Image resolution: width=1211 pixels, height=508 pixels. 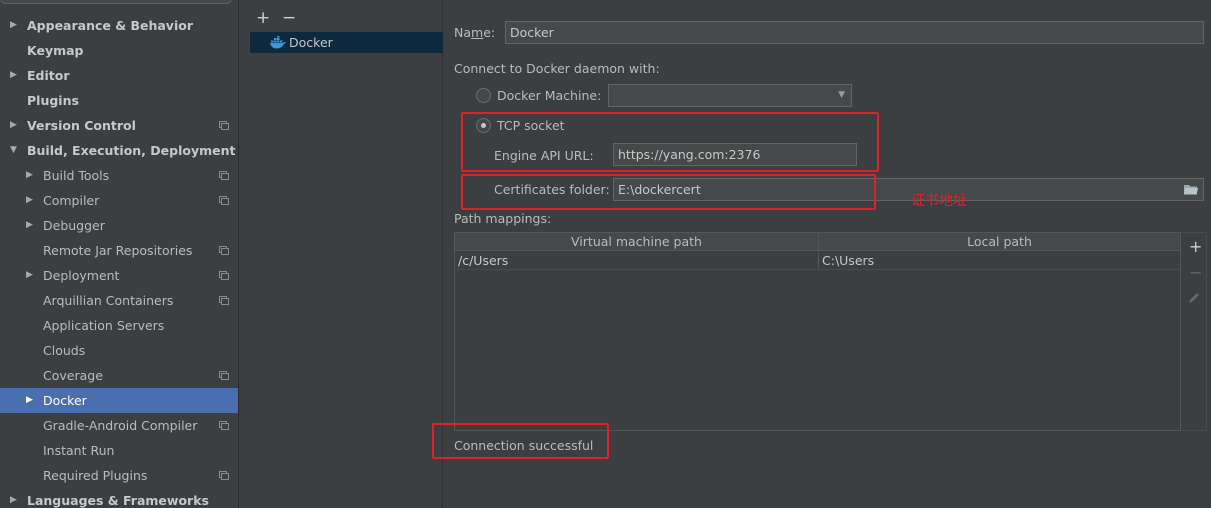 What do you see at coordinates (311, 42) in the screenshot?
I see `docker-config-item-label: Docker` at bounding box center [311, 42].